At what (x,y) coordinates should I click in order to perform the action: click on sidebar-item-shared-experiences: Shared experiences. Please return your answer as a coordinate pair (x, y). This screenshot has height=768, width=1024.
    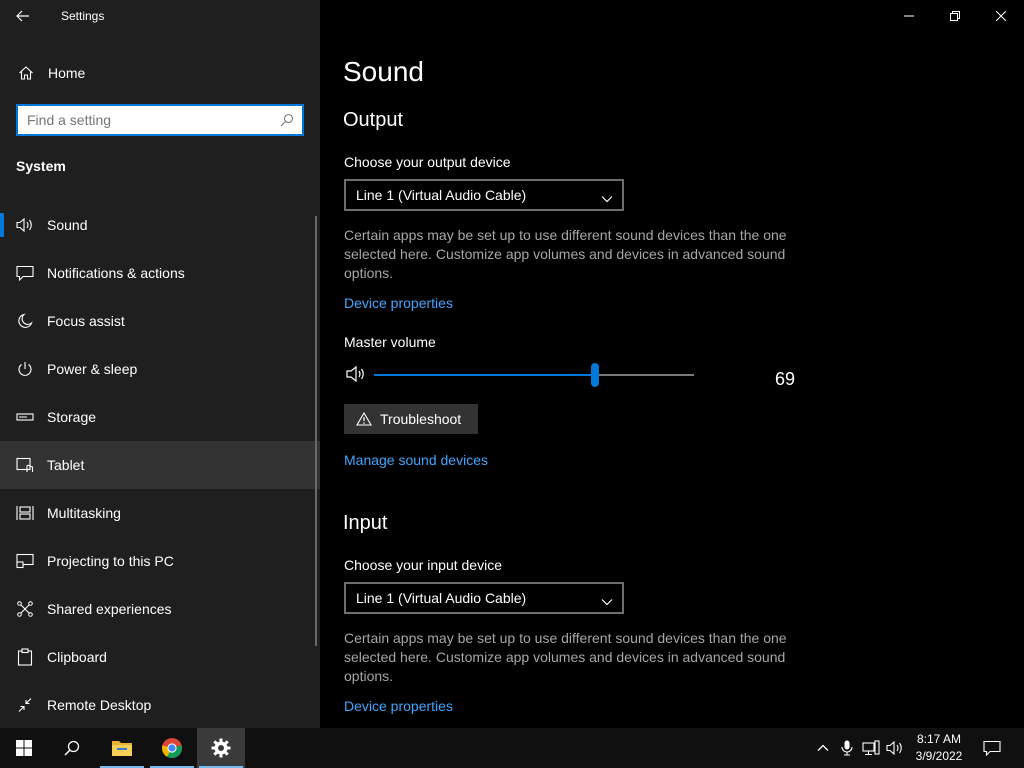
    Looking at the image, I should click on (160, 609).